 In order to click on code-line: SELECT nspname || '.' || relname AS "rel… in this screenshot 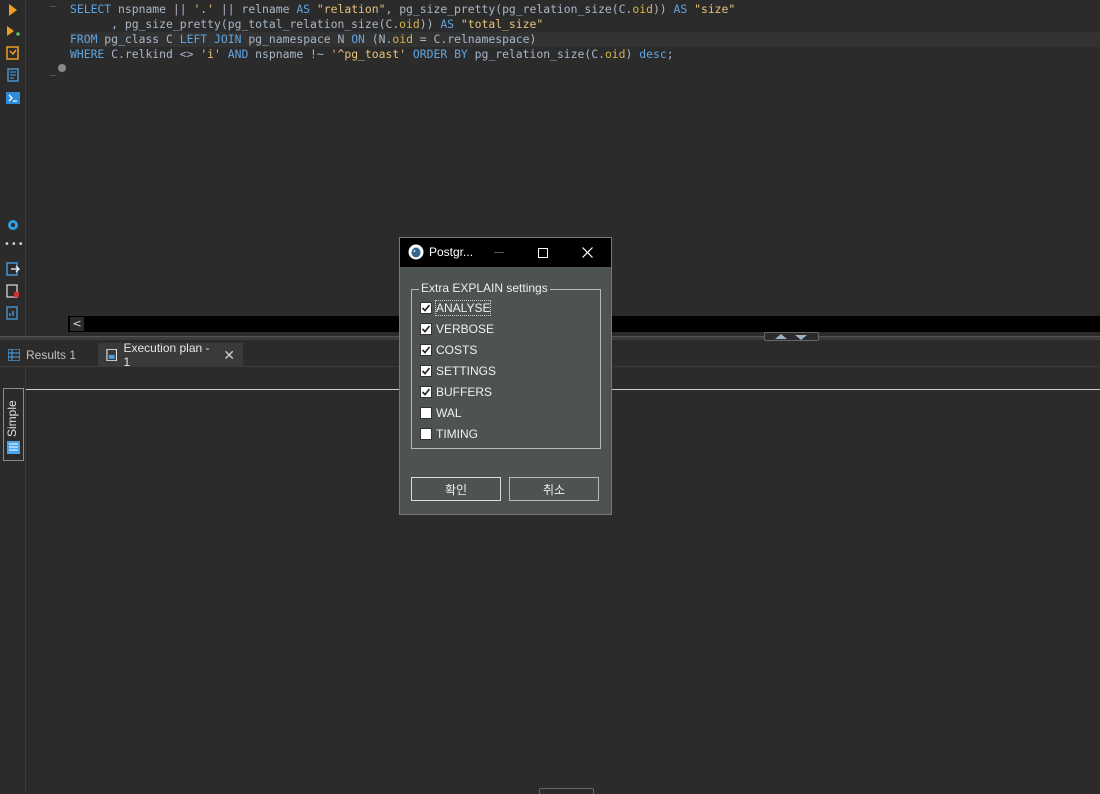, I will do `click(585, 9)`.